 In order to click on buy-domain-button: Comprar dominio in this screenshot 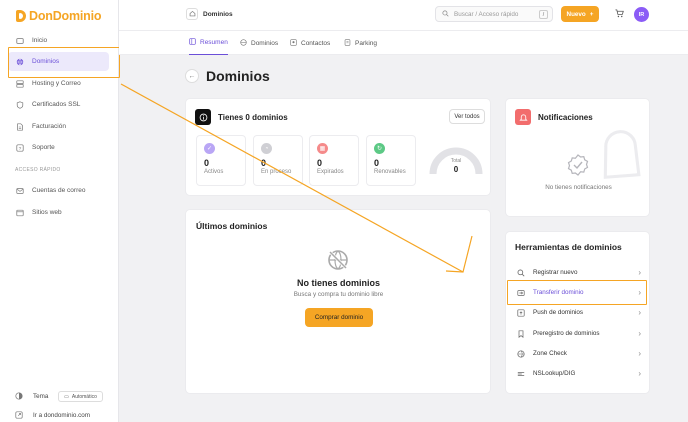, I will do `click(339, 317)`.